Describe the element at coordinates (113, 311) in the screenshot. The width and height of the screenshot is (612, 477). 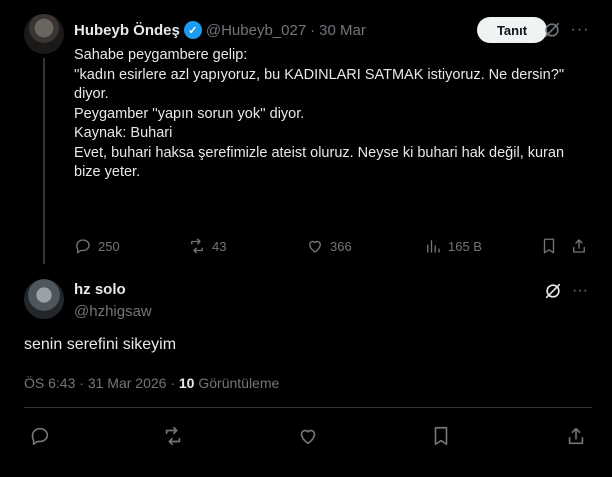
I see `author-handle: @hzhigsaw` at that location.